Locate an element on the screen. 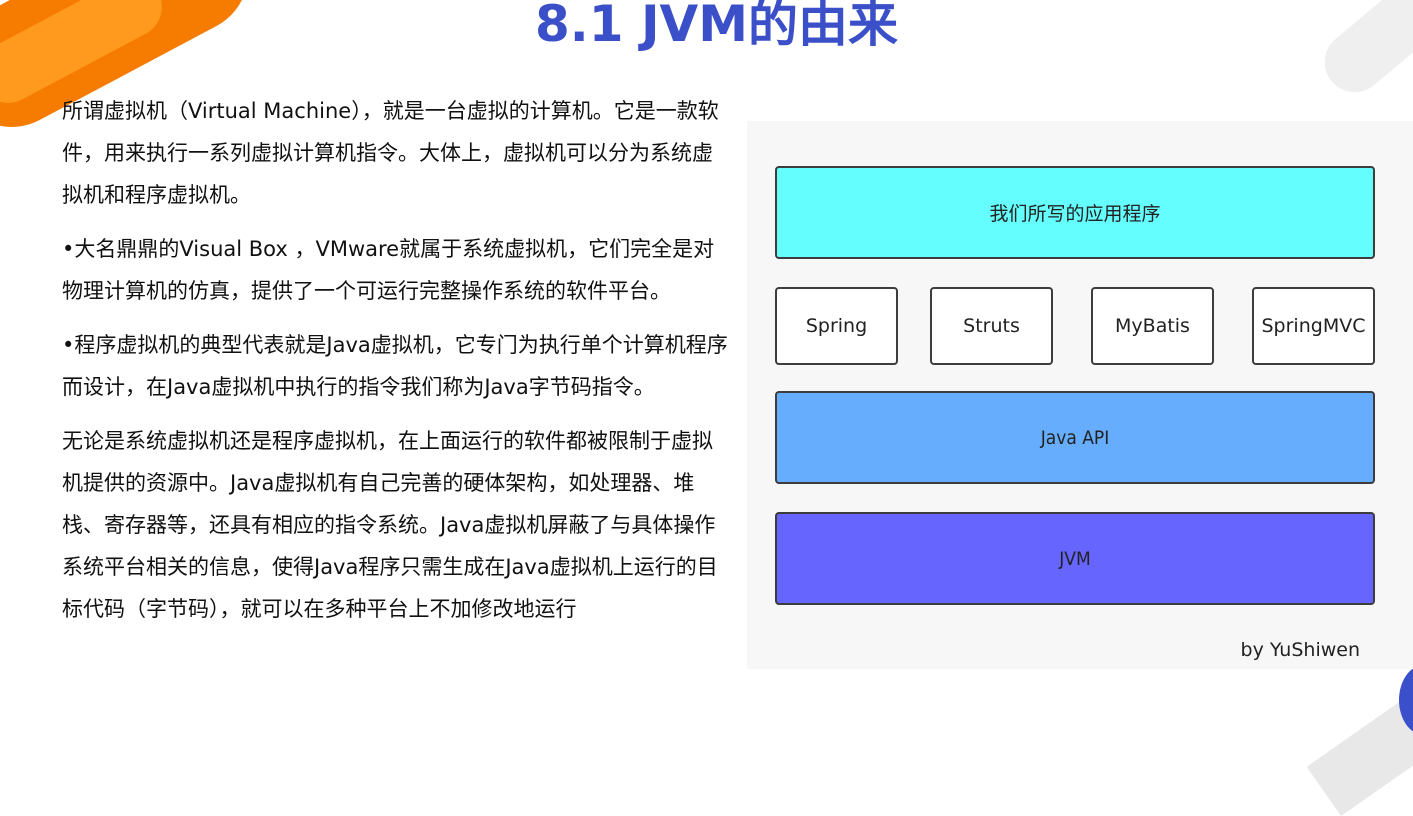 The image size is (1413, 816). diagram-author: by YuShiwen is located at coordinates (1300, 650).